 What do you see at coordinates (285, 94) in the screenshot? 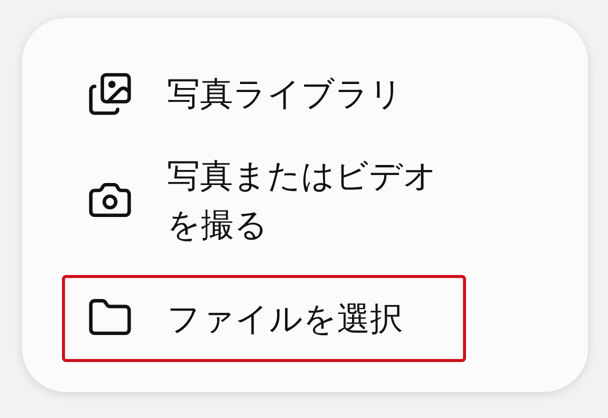
I see `menu-label: 写真ライブラリ` at bounding box center [285, 94].